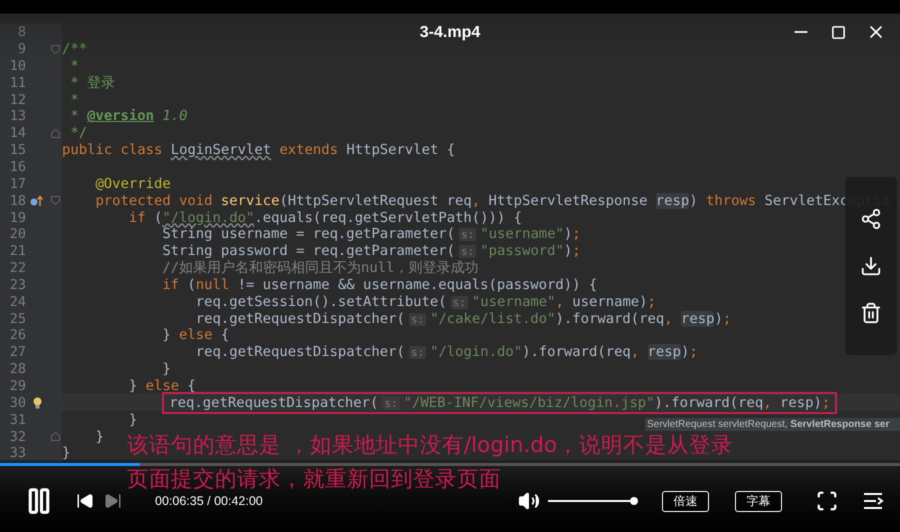 This screenshot has height=532, width=900. What do you see at coordinates (17, 133) in the screenshot?
I see `line-number: 14` at bounding box center [17, 133].